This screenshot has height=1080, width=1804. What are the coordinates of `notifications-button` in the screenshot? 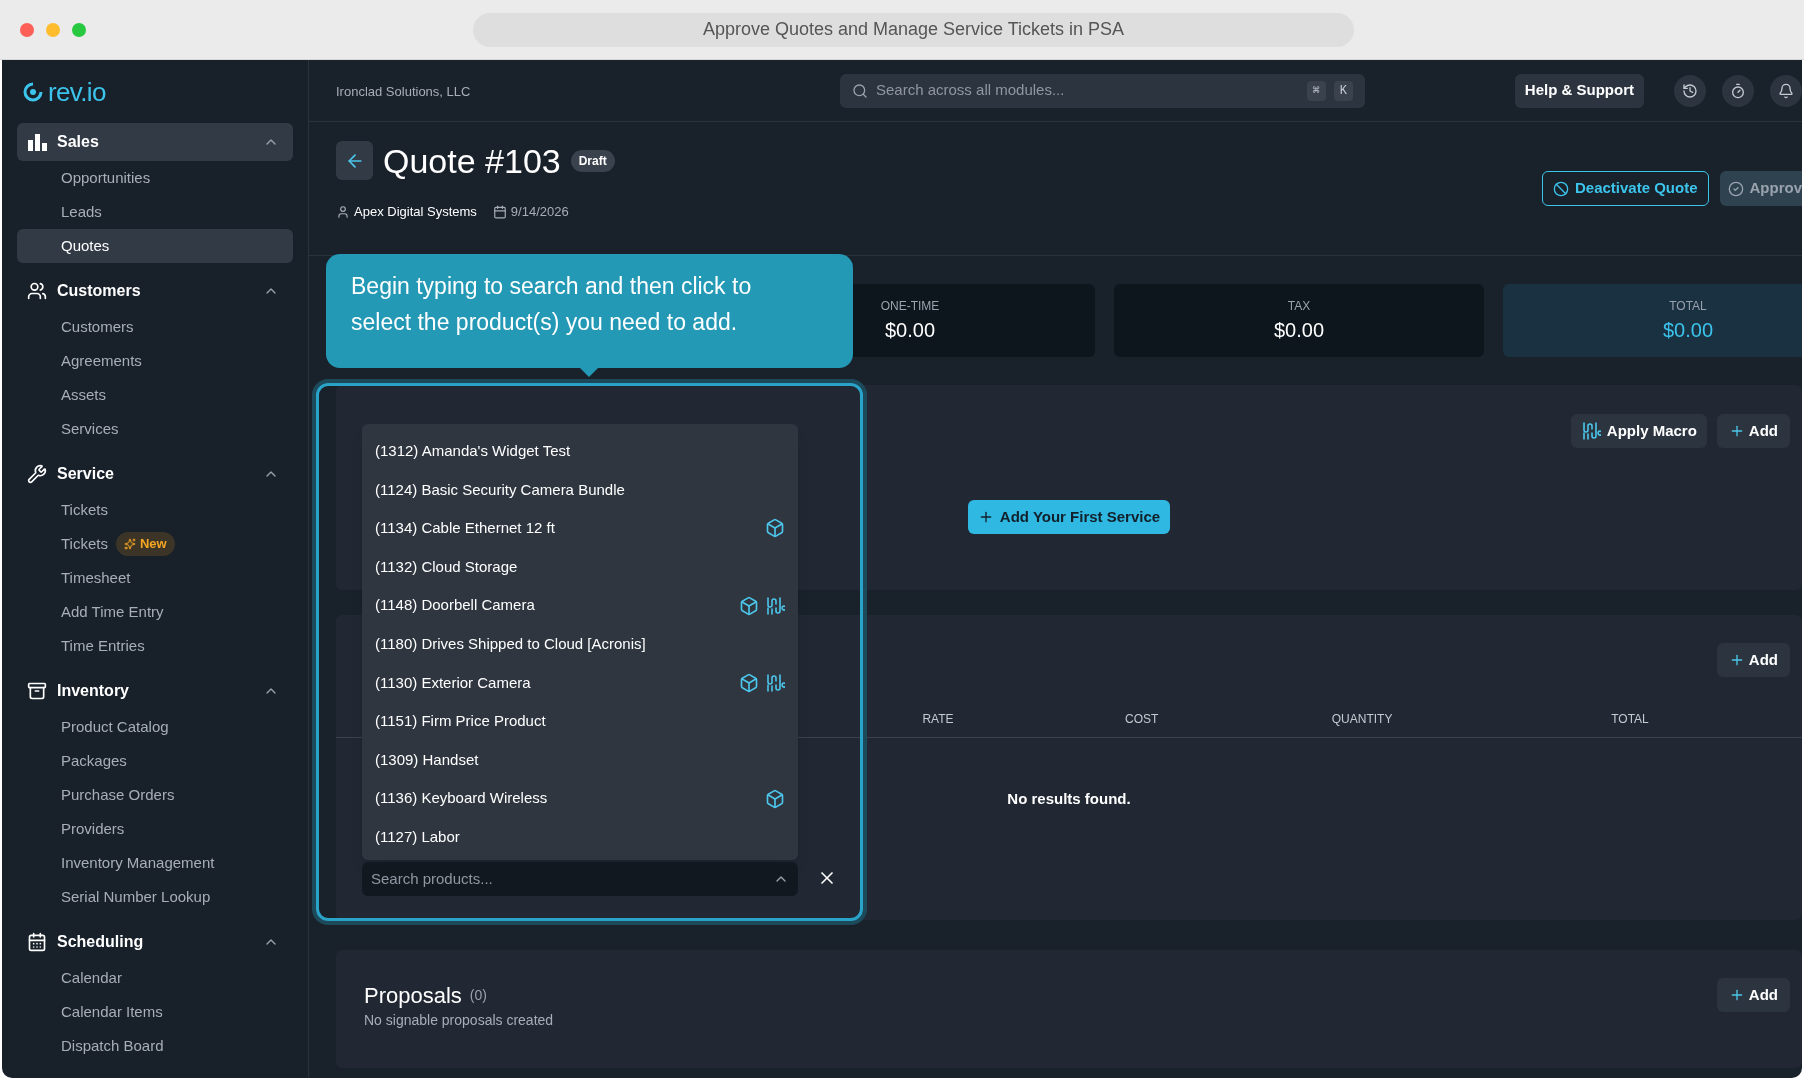 It's located at (1786, 90).